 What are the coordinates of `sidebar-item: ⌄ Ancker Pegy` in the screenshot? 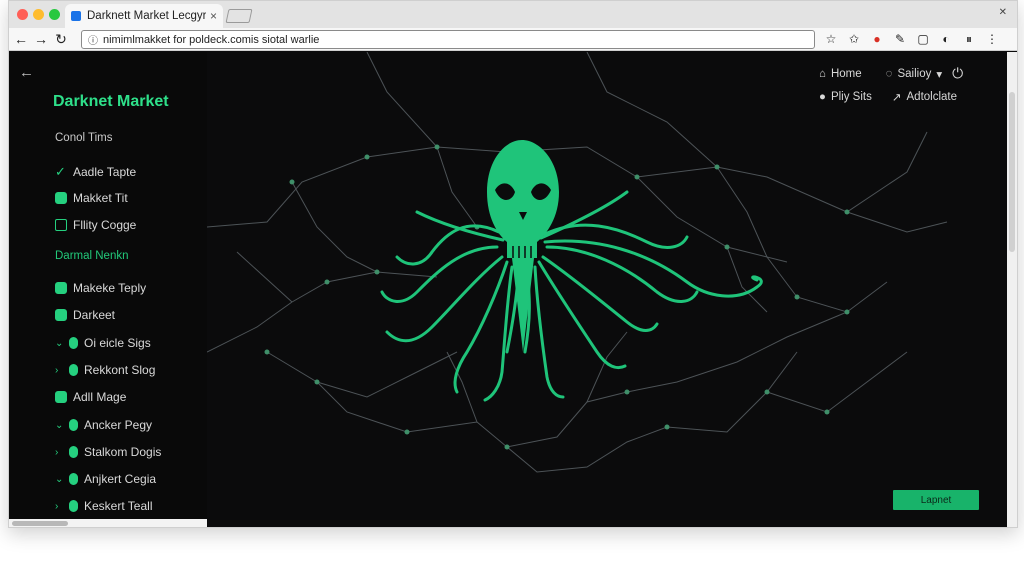 It's located at (103, 425).